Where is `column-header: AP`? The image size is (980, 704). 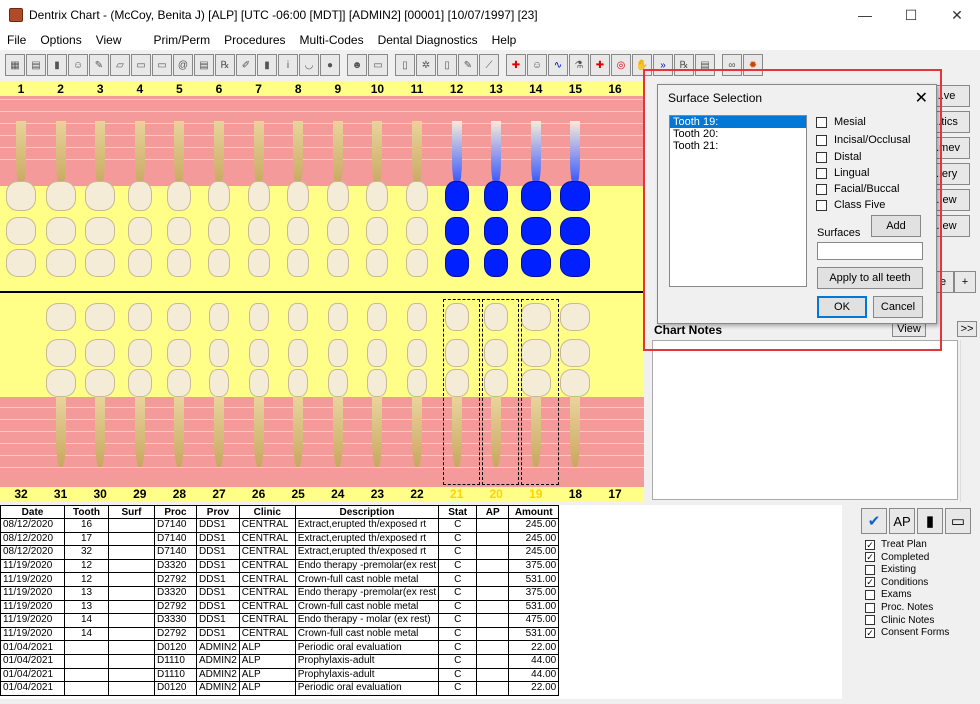 column-header: AP is located at coordinates (493, 512).